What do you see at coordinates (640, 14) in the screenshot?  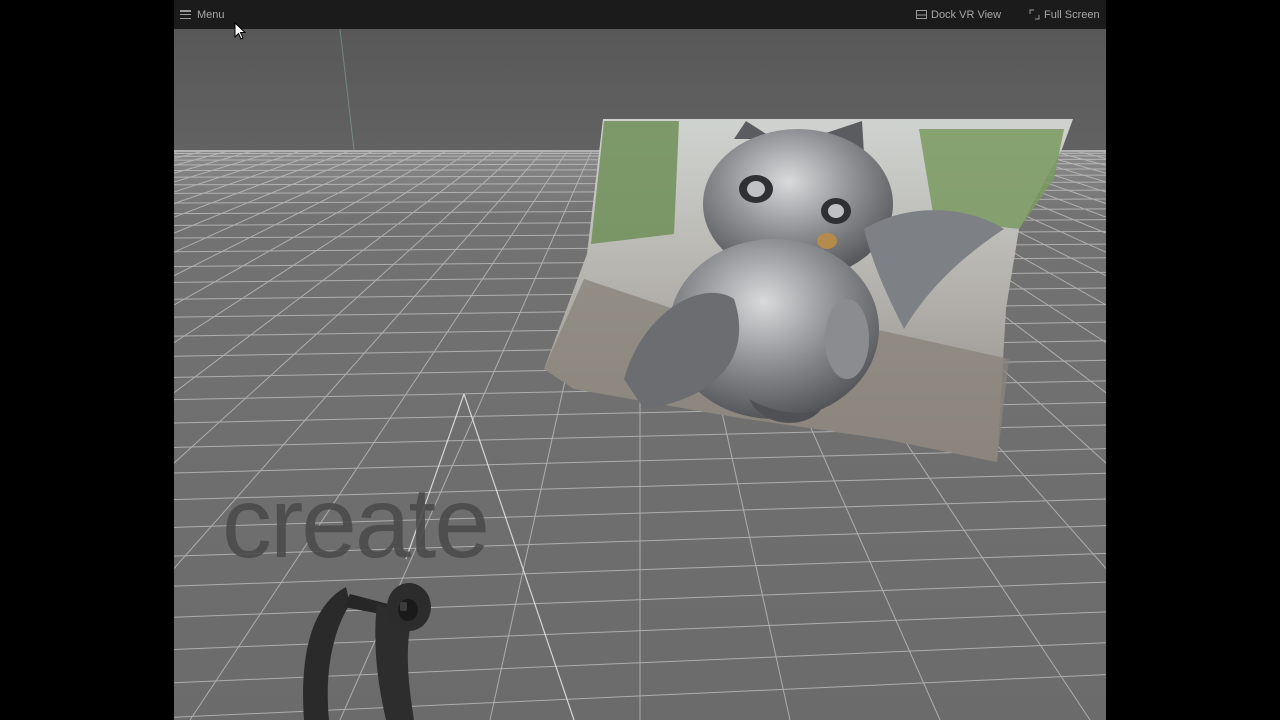 I see `top-toolbar: Menu Dock VR View Full Screen` at bounding box center [640, 14].